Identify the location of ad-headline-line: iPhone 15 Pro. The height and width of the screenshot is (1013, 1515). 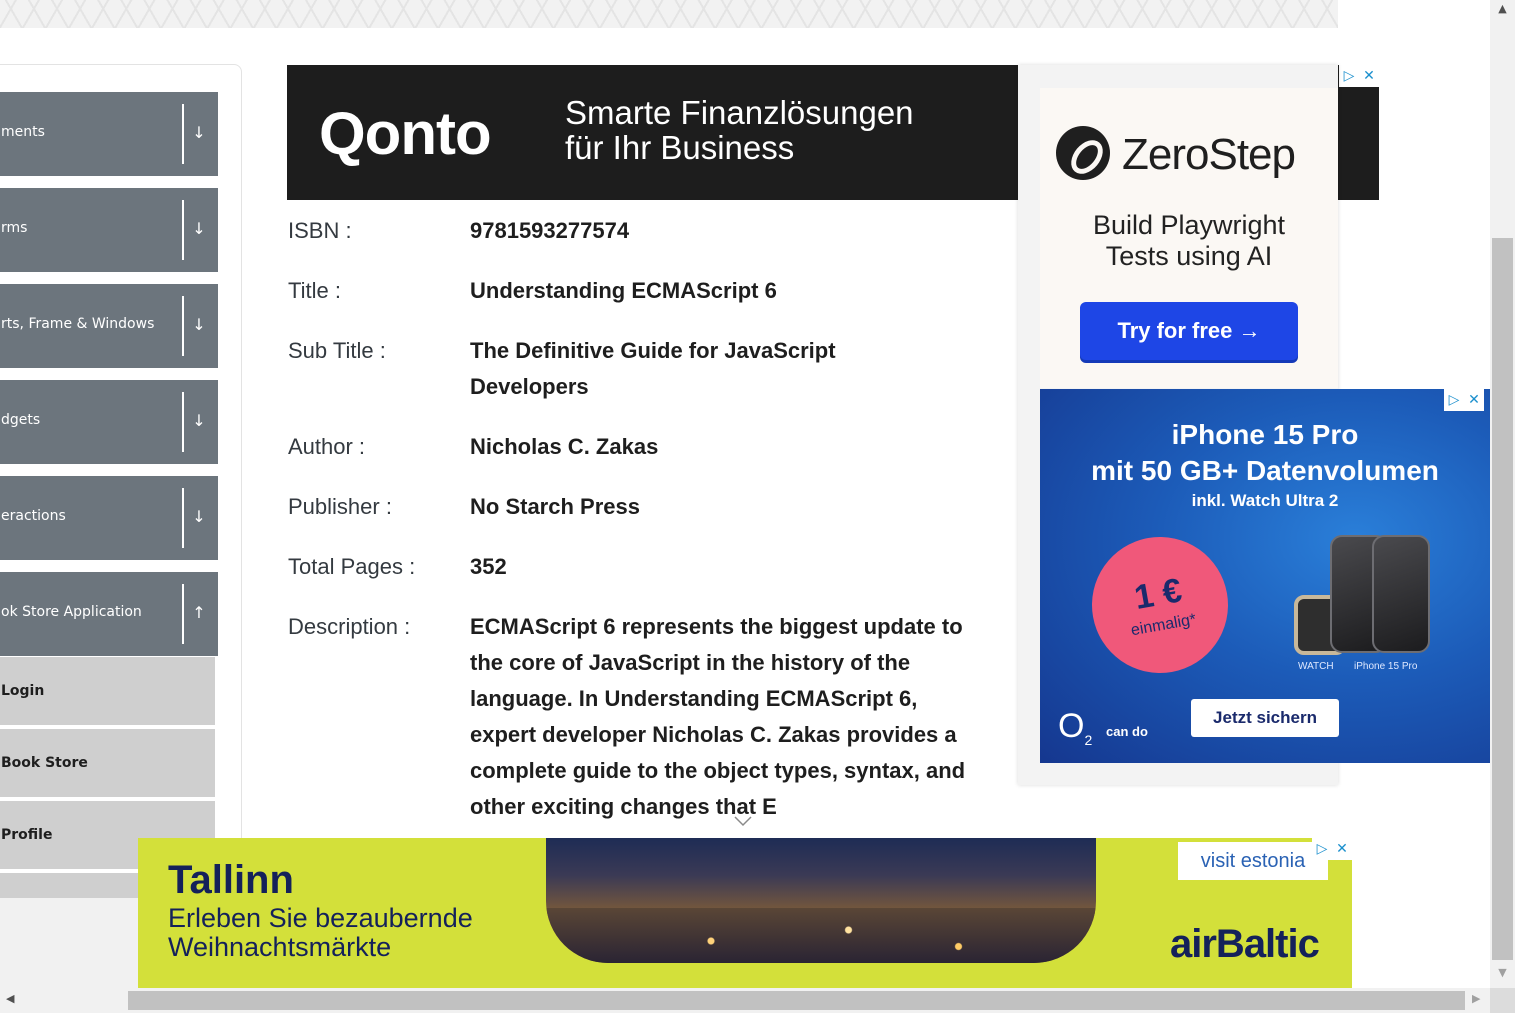
(1265, 434).